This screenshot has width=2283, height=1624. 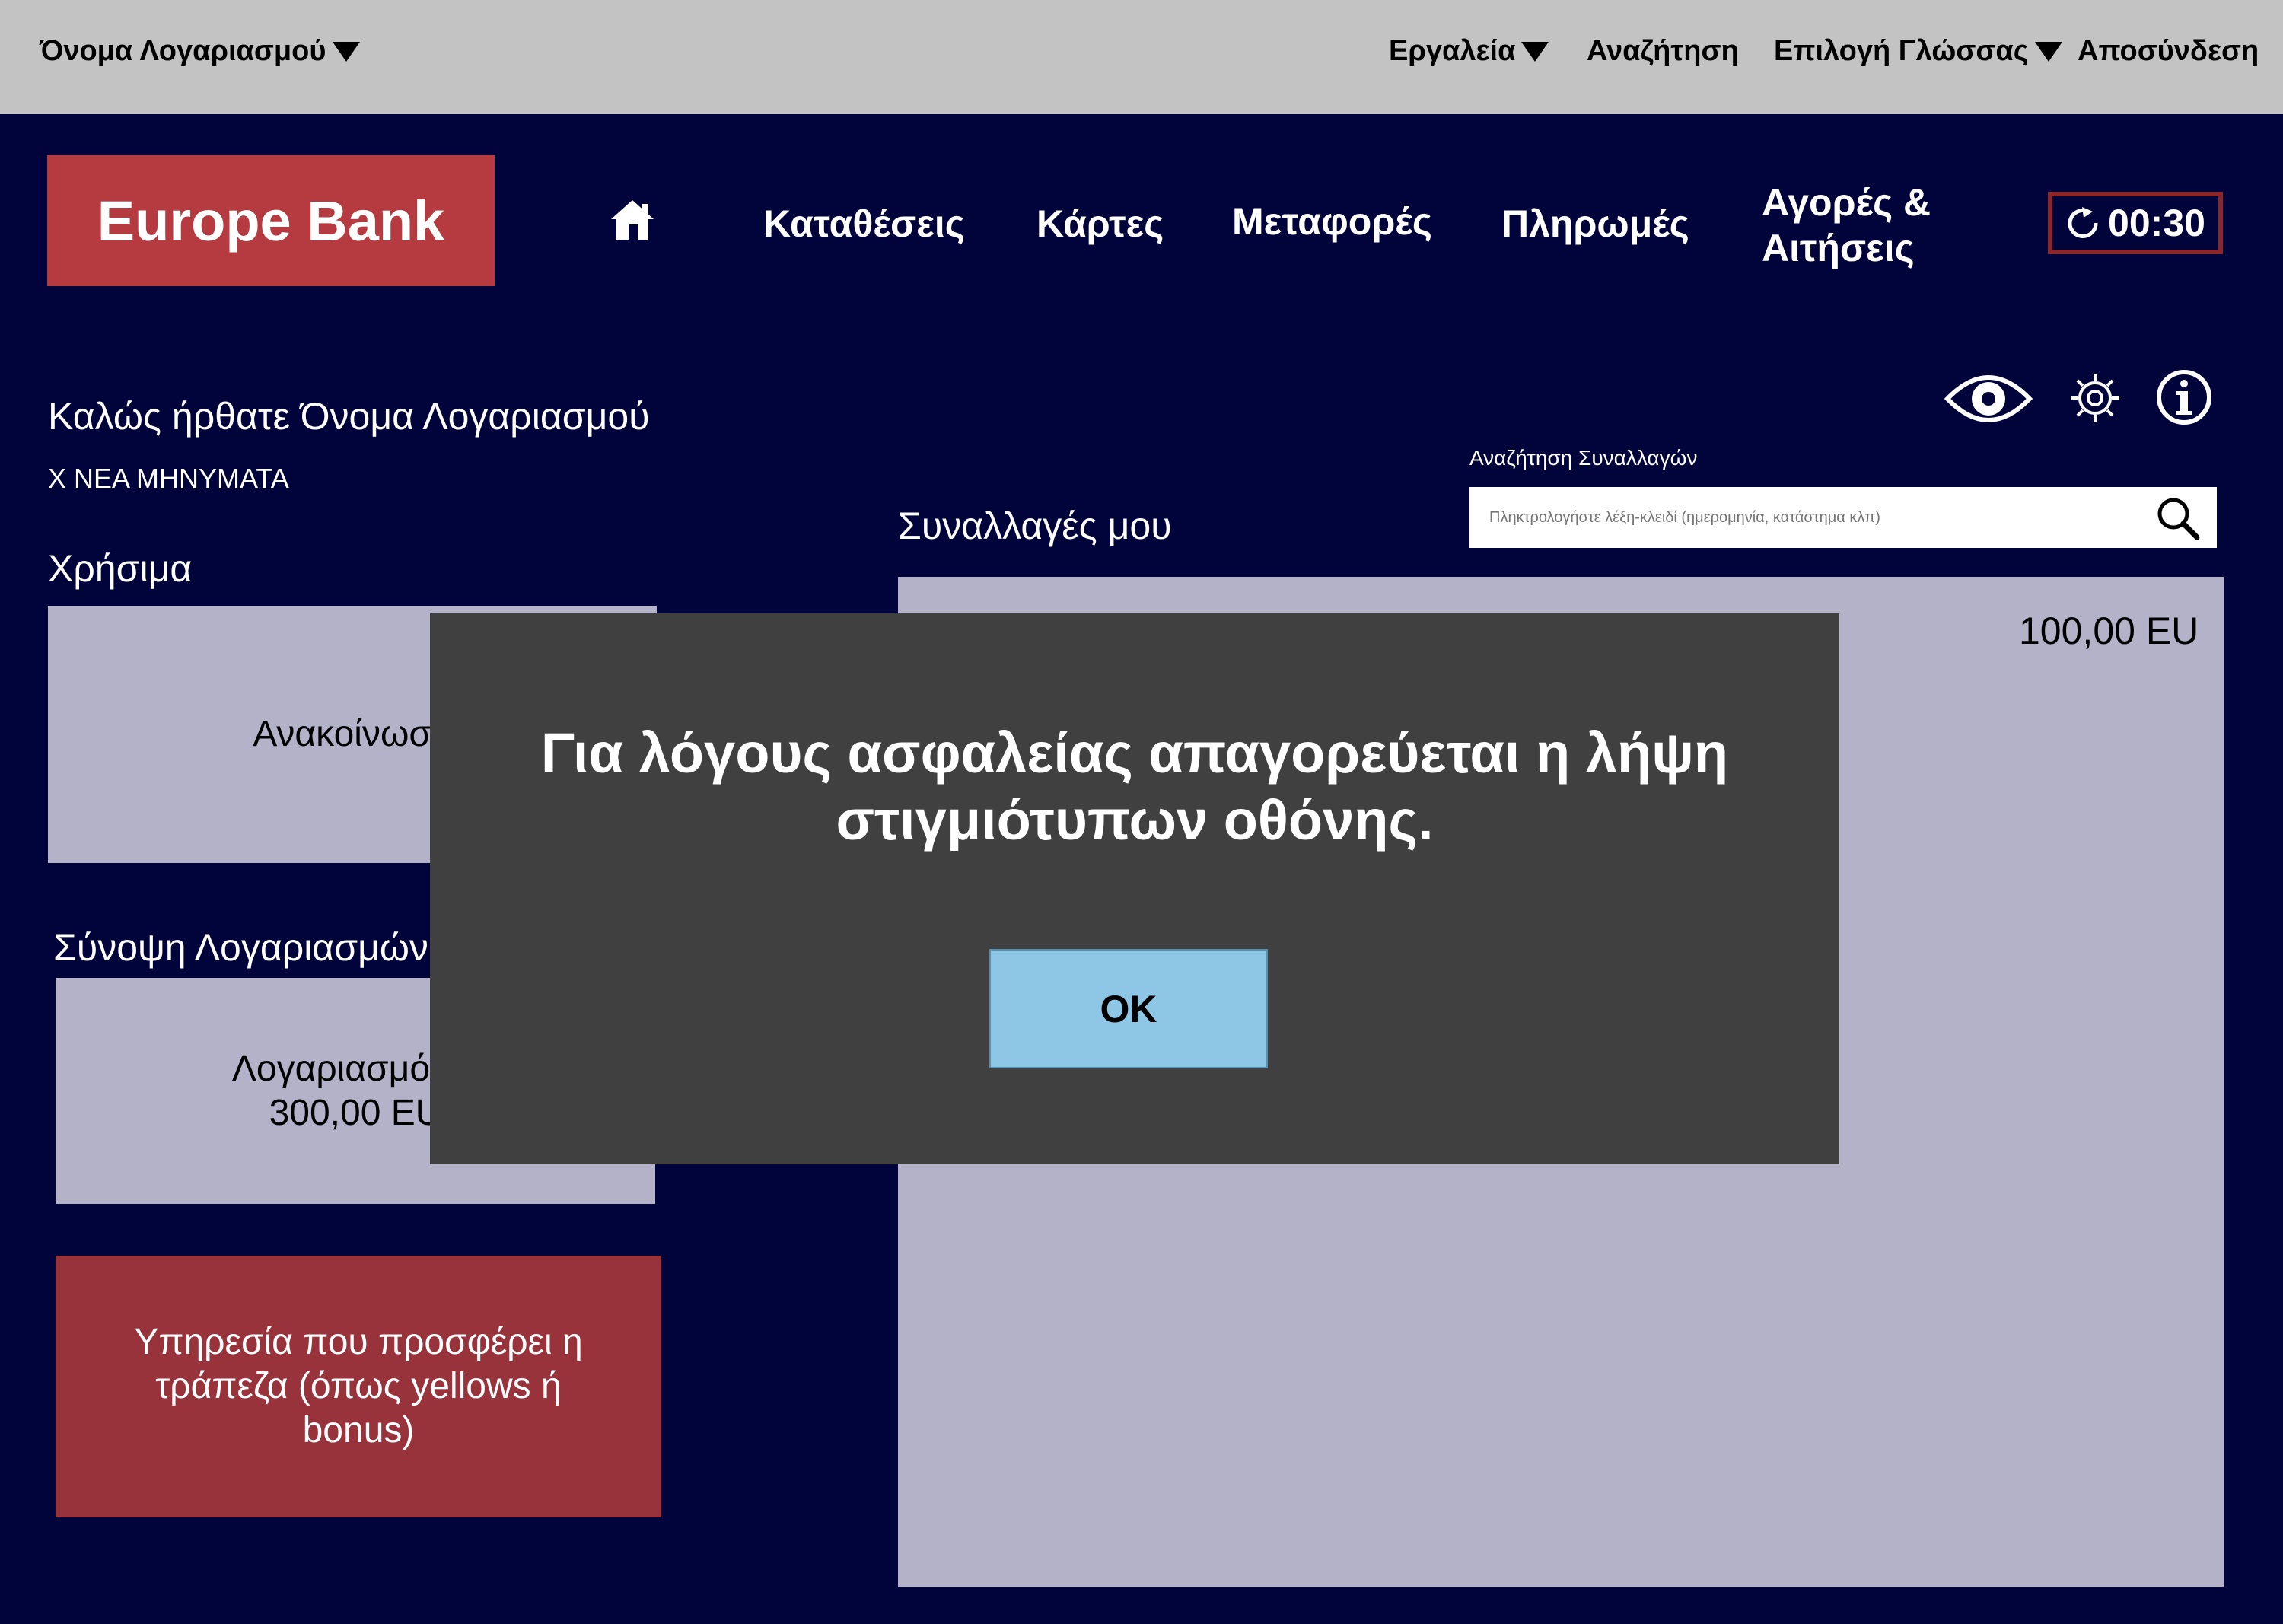 I want to click on tools-label: Εργαλεία, so click(x=1452, y=51).